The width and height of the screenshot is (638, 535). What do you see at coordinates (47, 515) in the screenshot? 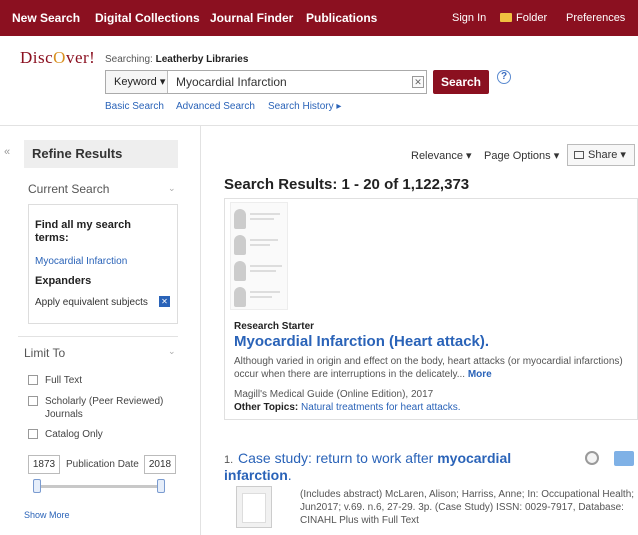
I see `show-more-link: Show More` at bounding box center [47, 515].